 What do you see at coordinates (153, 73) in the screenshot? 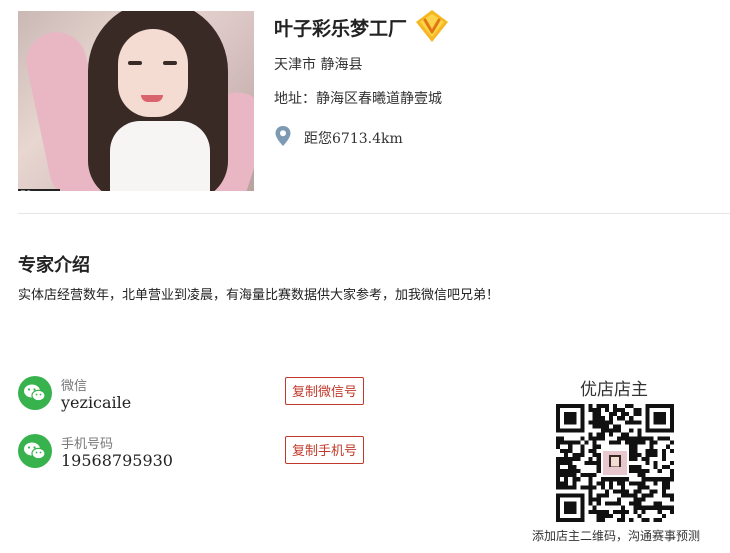
I see `photo-face` at bounding box center [153, 73].